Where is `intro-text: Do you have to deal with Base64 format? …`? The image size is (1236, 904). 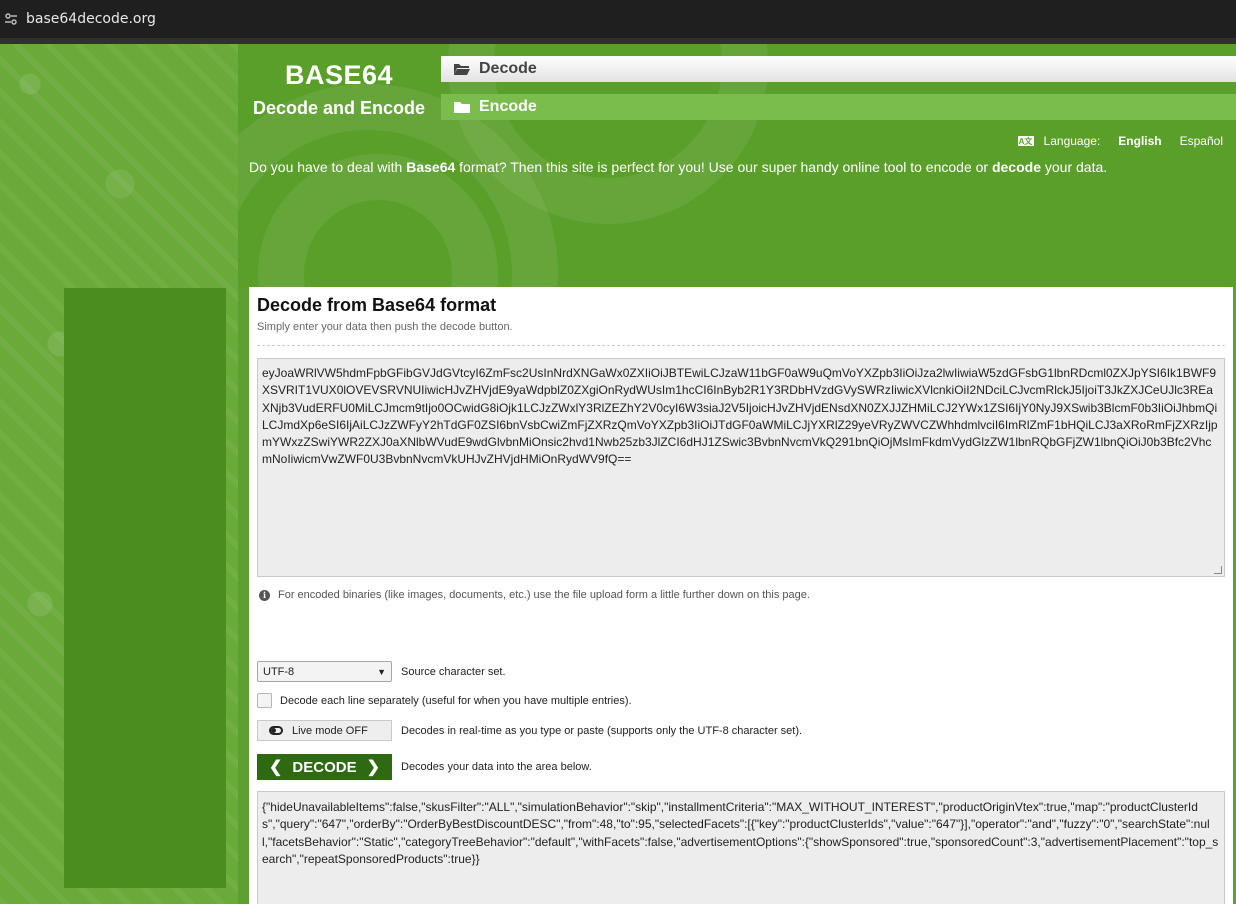
intro-text: Do you have to deal with Base64 format? … is located at coordinates (678, 167).